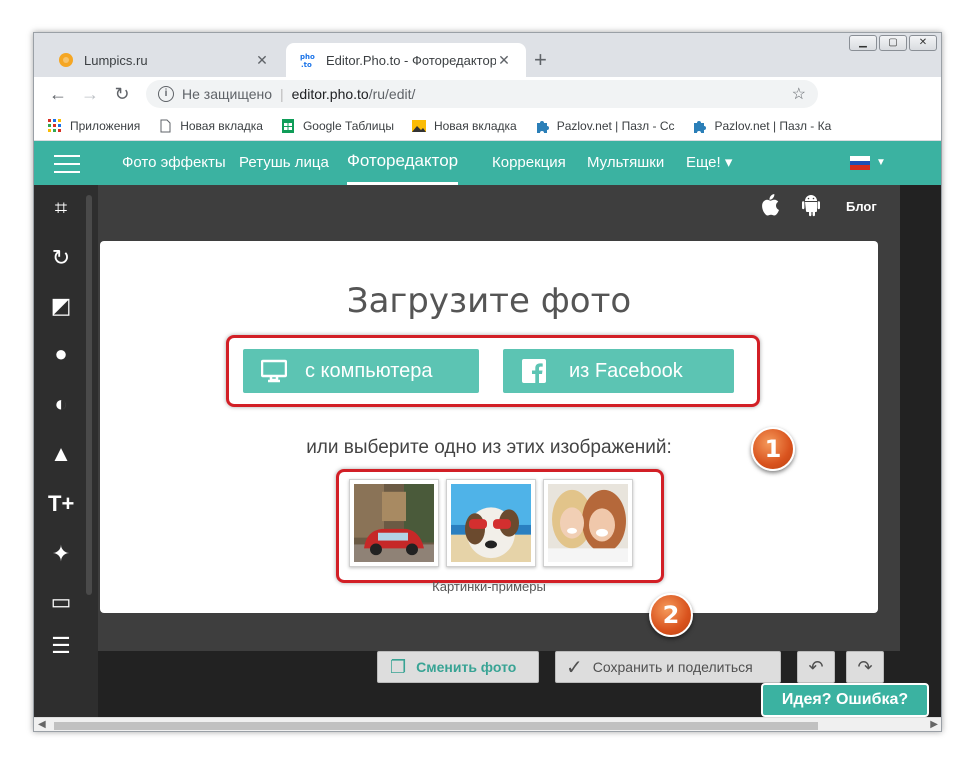 The image size is (974, 765). What do you see at coordinates (61, 554) in the screenshot?
I see `magic-wand-icon: ✦` at bounding box center [61, 554].